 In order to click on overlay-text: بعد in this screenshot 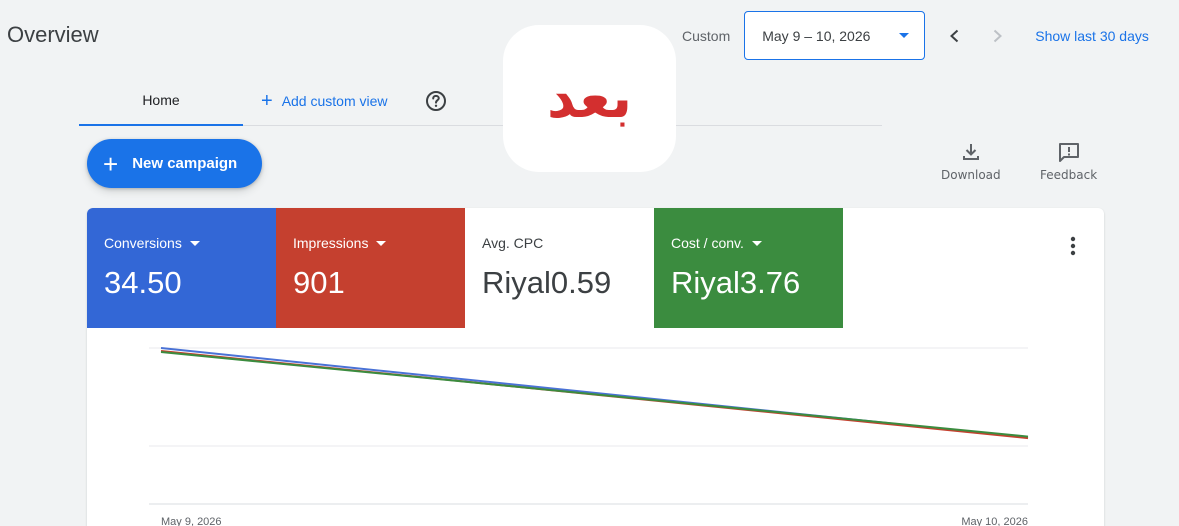, I will do `click(589, 98)`.